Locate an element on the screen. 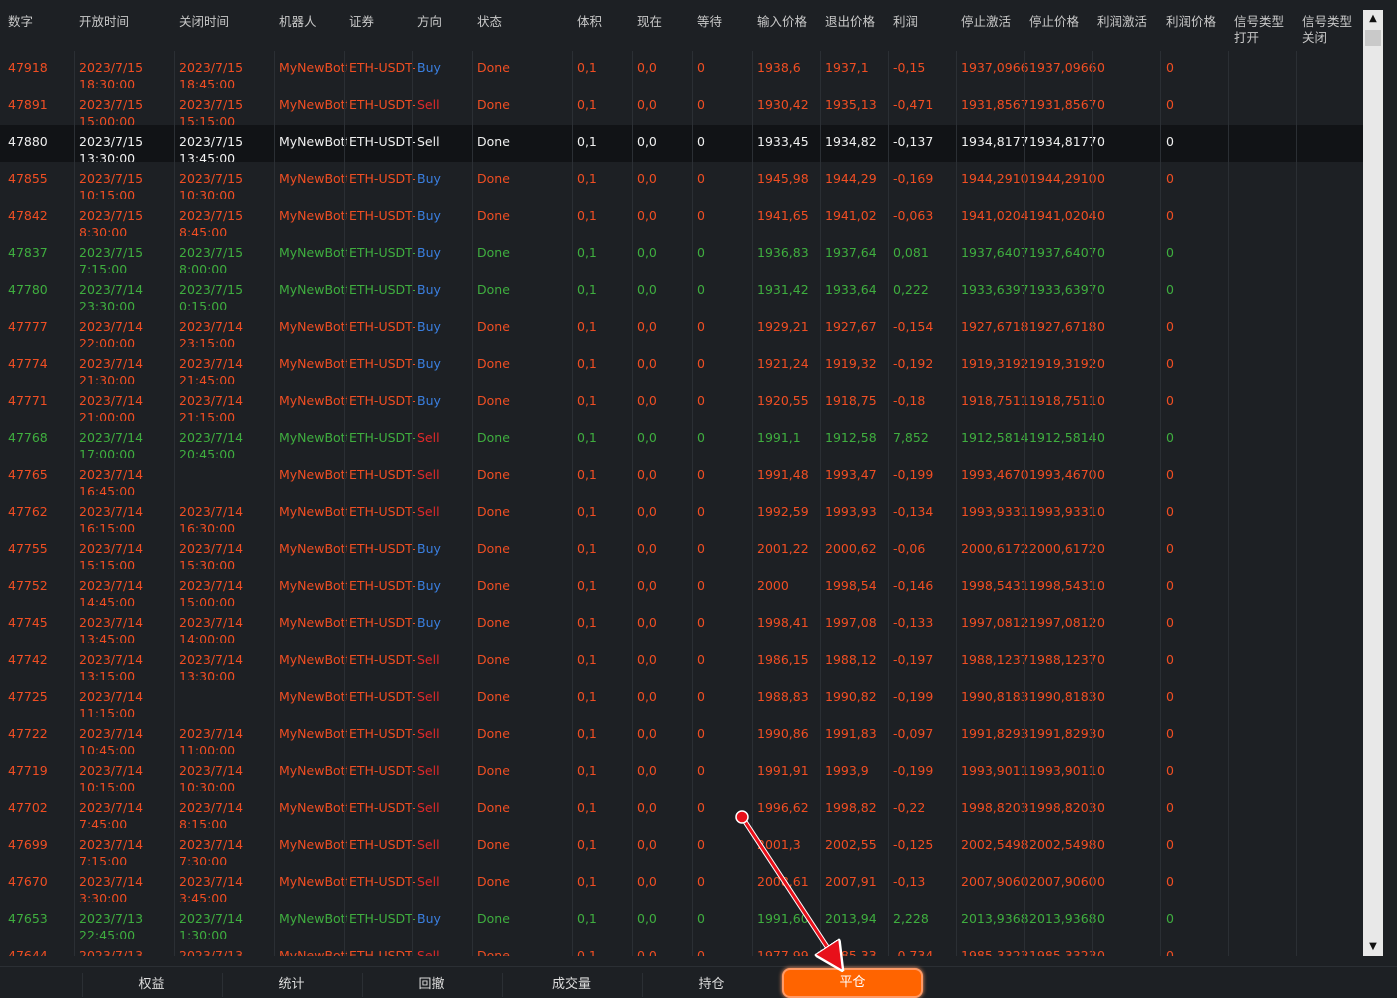  header-entry-price: 输入价格 is located at coordinates (782, 22).